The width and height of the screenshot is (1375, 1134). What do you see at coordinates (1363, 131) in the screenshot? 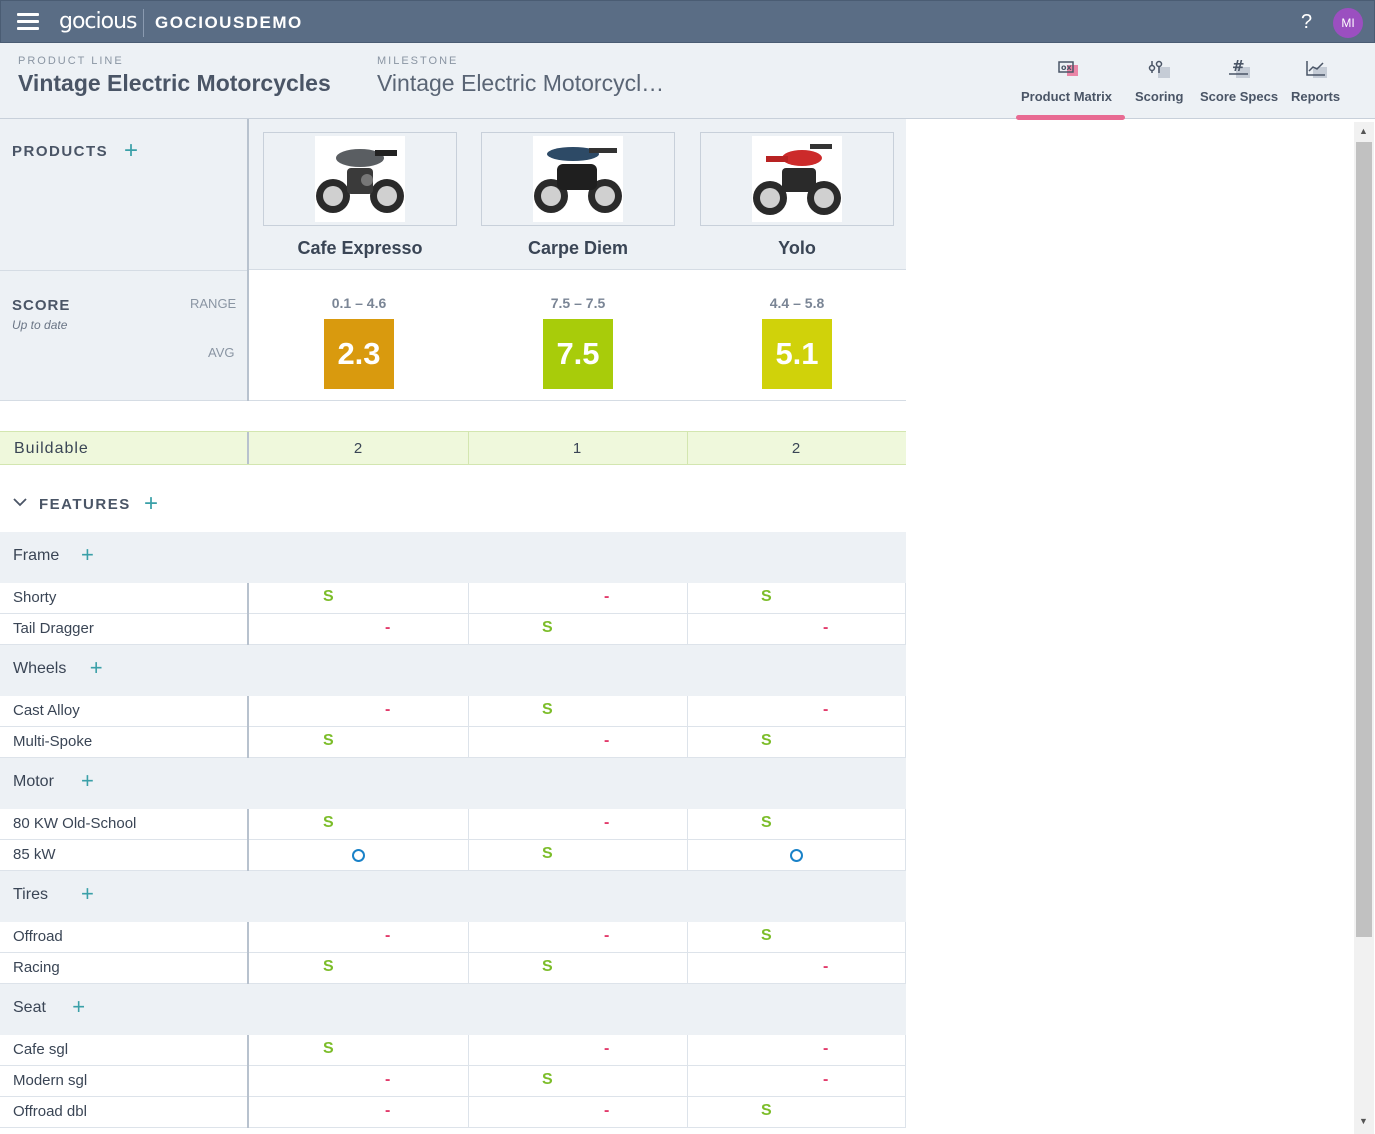
I see `scroll-up-icon: ▲` at bounding box center [1363, 131].